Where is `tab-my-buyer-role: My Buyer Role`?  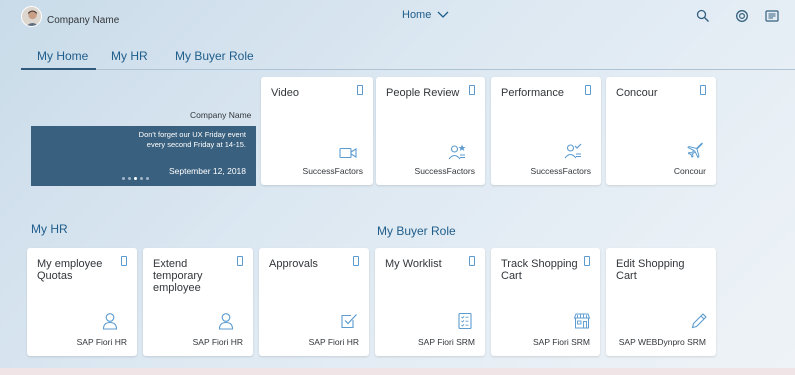 tab-my-buyer-role: My Buyer Role is located at coordinates (214, 56).